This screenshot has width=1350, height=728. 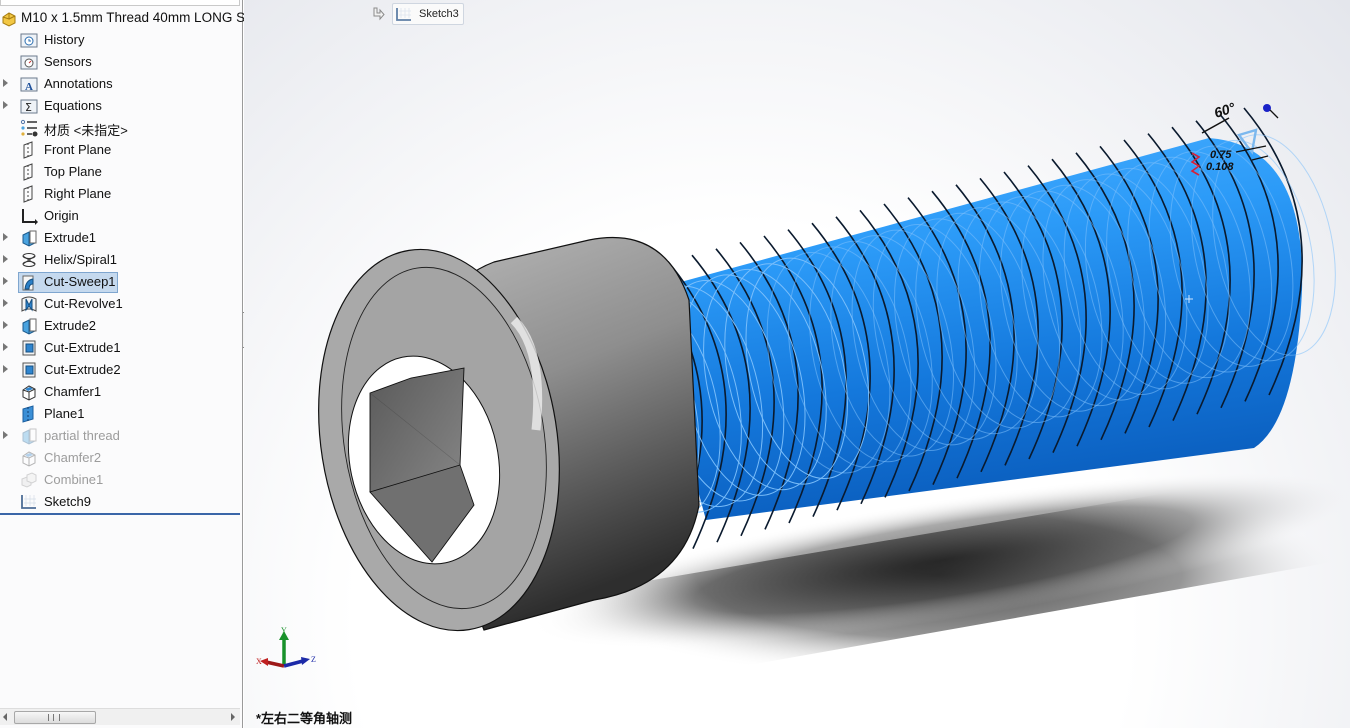 What do you see at coordinates (73, 171) in the screenshot?
I see `tree-item-label: Top Plane` at bounding box center [73, 171].